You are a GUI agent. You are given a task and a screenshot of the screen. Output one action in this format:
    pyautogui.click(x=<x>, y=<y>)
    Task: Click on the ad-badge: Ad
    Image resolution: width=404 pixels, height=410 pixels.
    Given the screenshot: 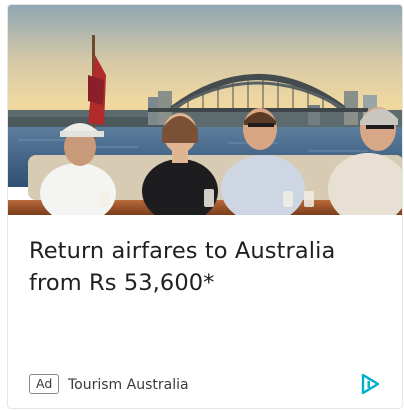 What is the action you would take?
    pyautogui.click(x=44, y=384)
    